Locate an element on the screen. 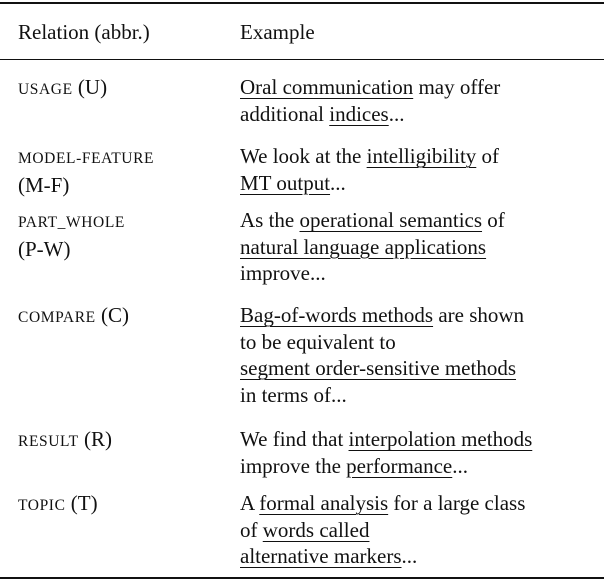  example-line: As the operational semantics of is located at coordinates (420, 220).